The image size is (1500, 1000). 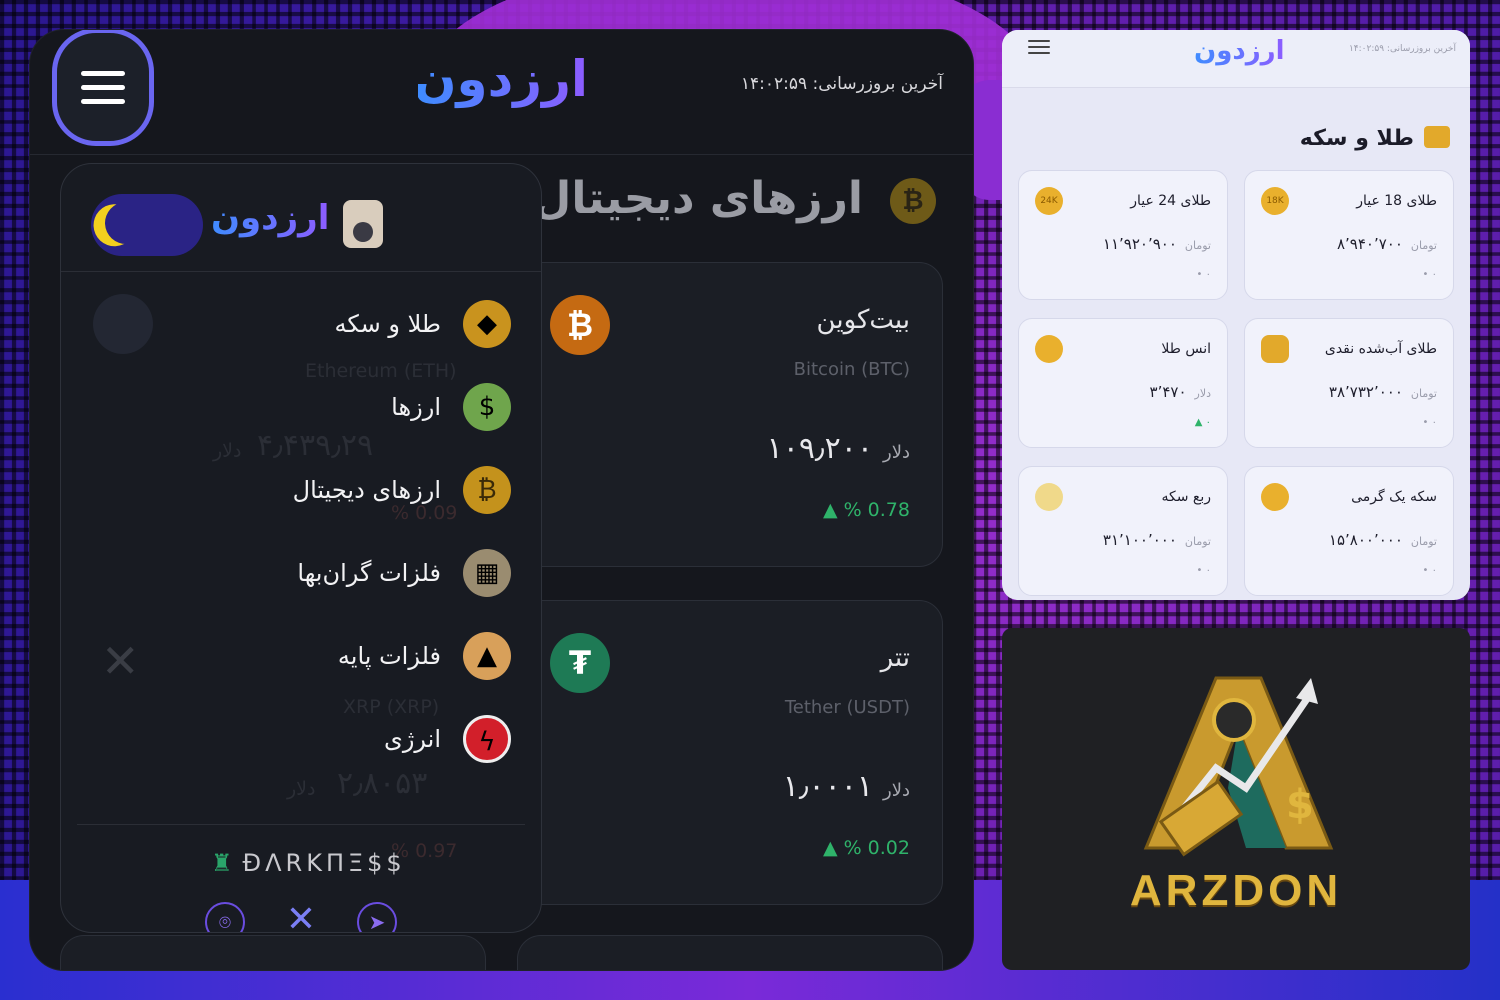 I want to click on menu-item-crypto: ₿ ارزهای دیجیتال, so click(x=402, y=490).